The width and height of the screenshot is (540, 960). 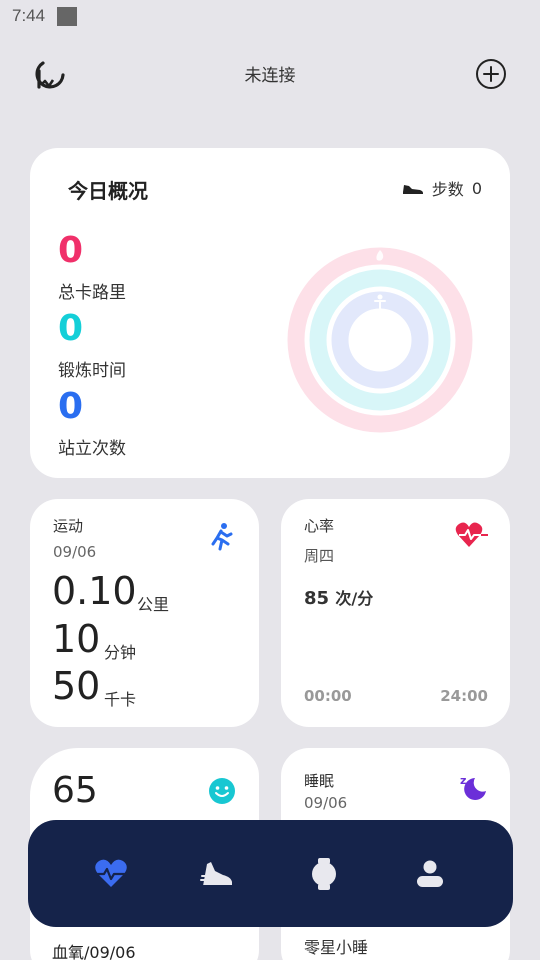 I want to click on chart-axis-end: 24:00, so click(x=464, y=696).